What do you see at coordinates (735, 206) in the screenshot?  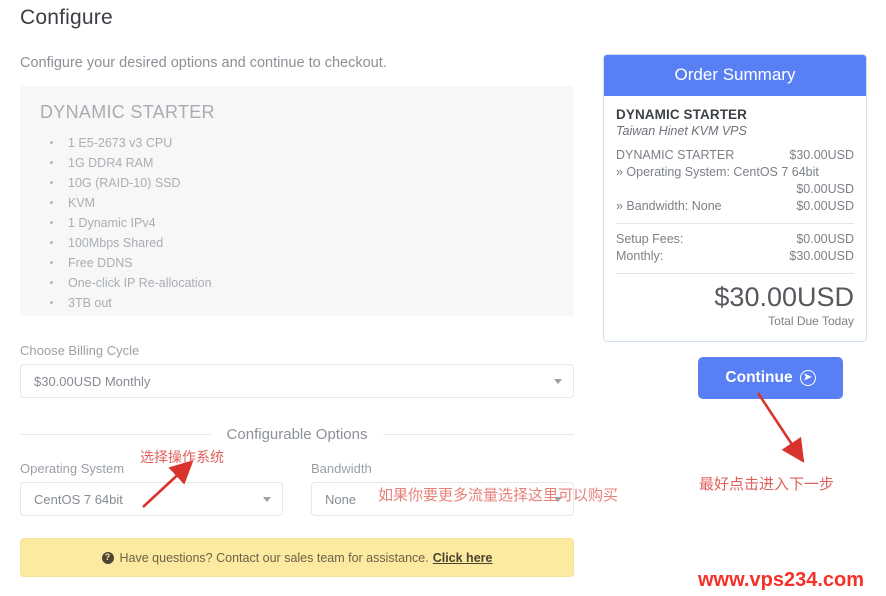 I see `summary-line: » Bandwidth: None $0.00USD` at bounding box center [735, 206].